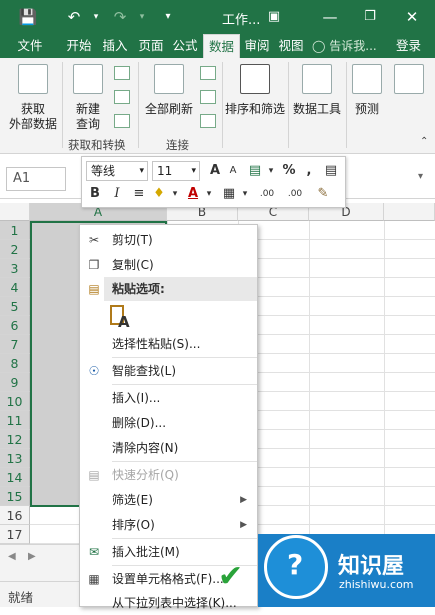 This screenshot has width=435, height=615. What do you see at coordinates (122, 73) in the screenshot?
I see `show-queries-icon` at bounding box center [122, 73].